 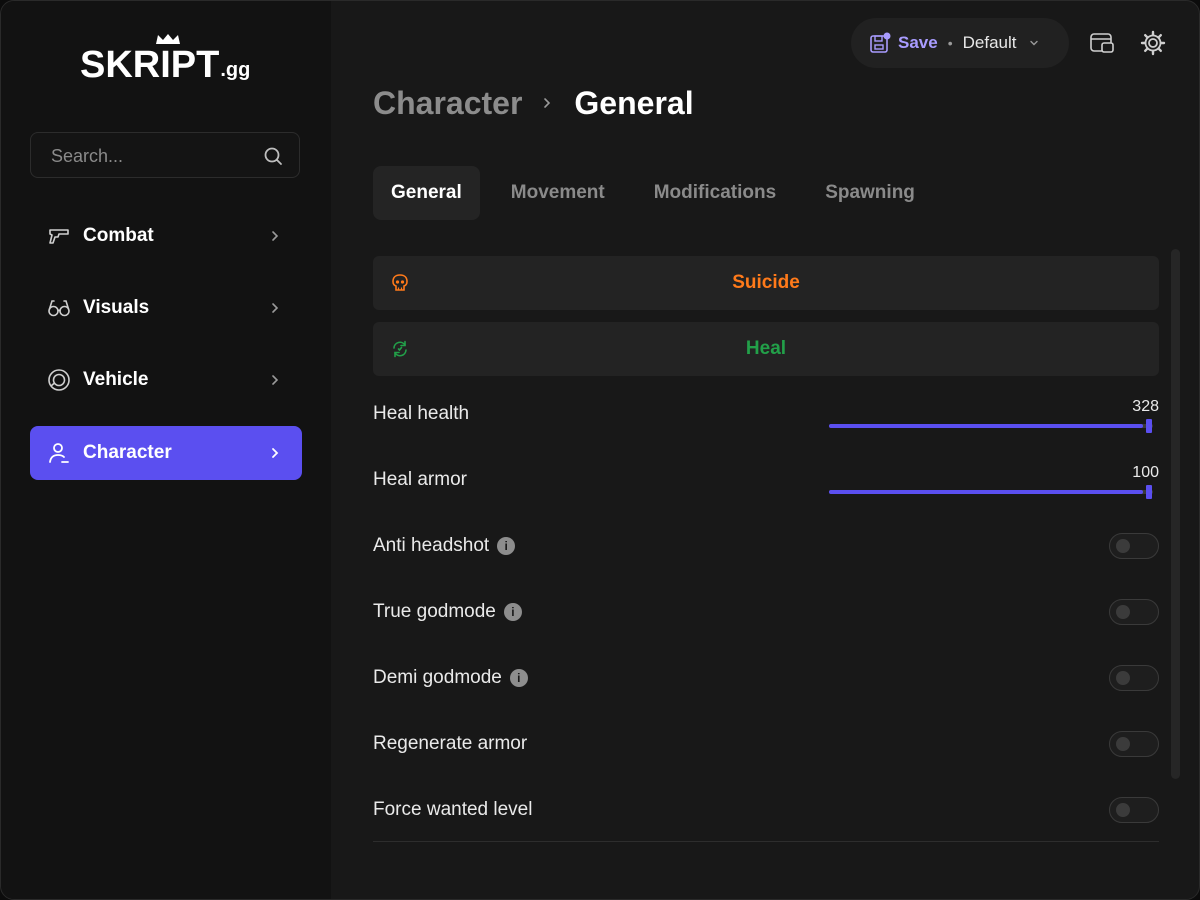 I want to click on heal-label: Heal, so click(x=766, y=348).